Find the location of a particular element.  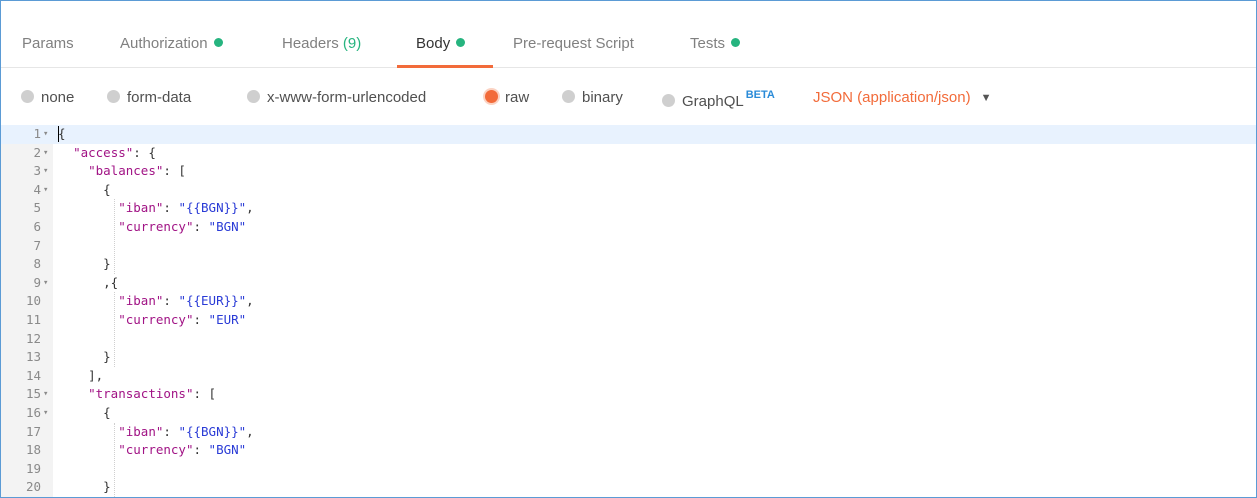

line-number: 12 is located at coordinates (33, 338).